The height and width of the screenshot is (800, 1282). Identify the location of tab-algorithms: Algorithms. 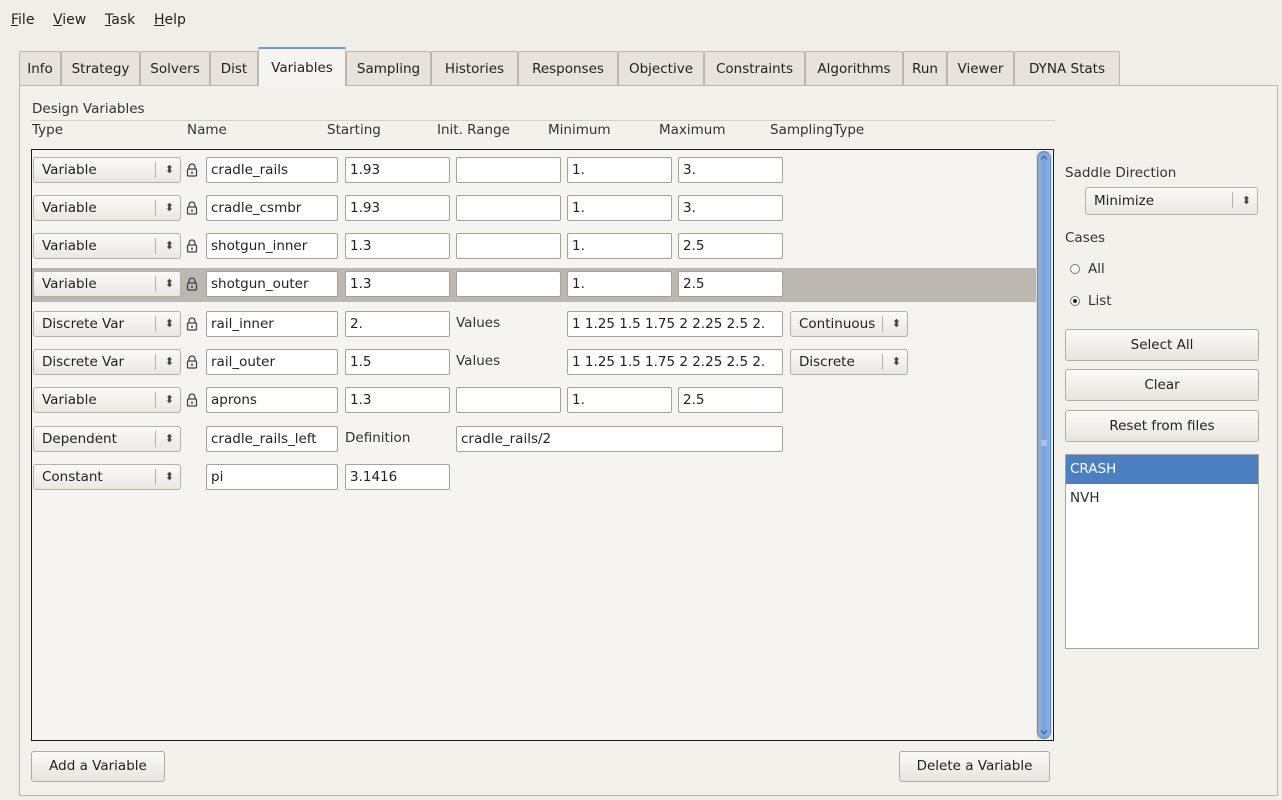
(854, 68).